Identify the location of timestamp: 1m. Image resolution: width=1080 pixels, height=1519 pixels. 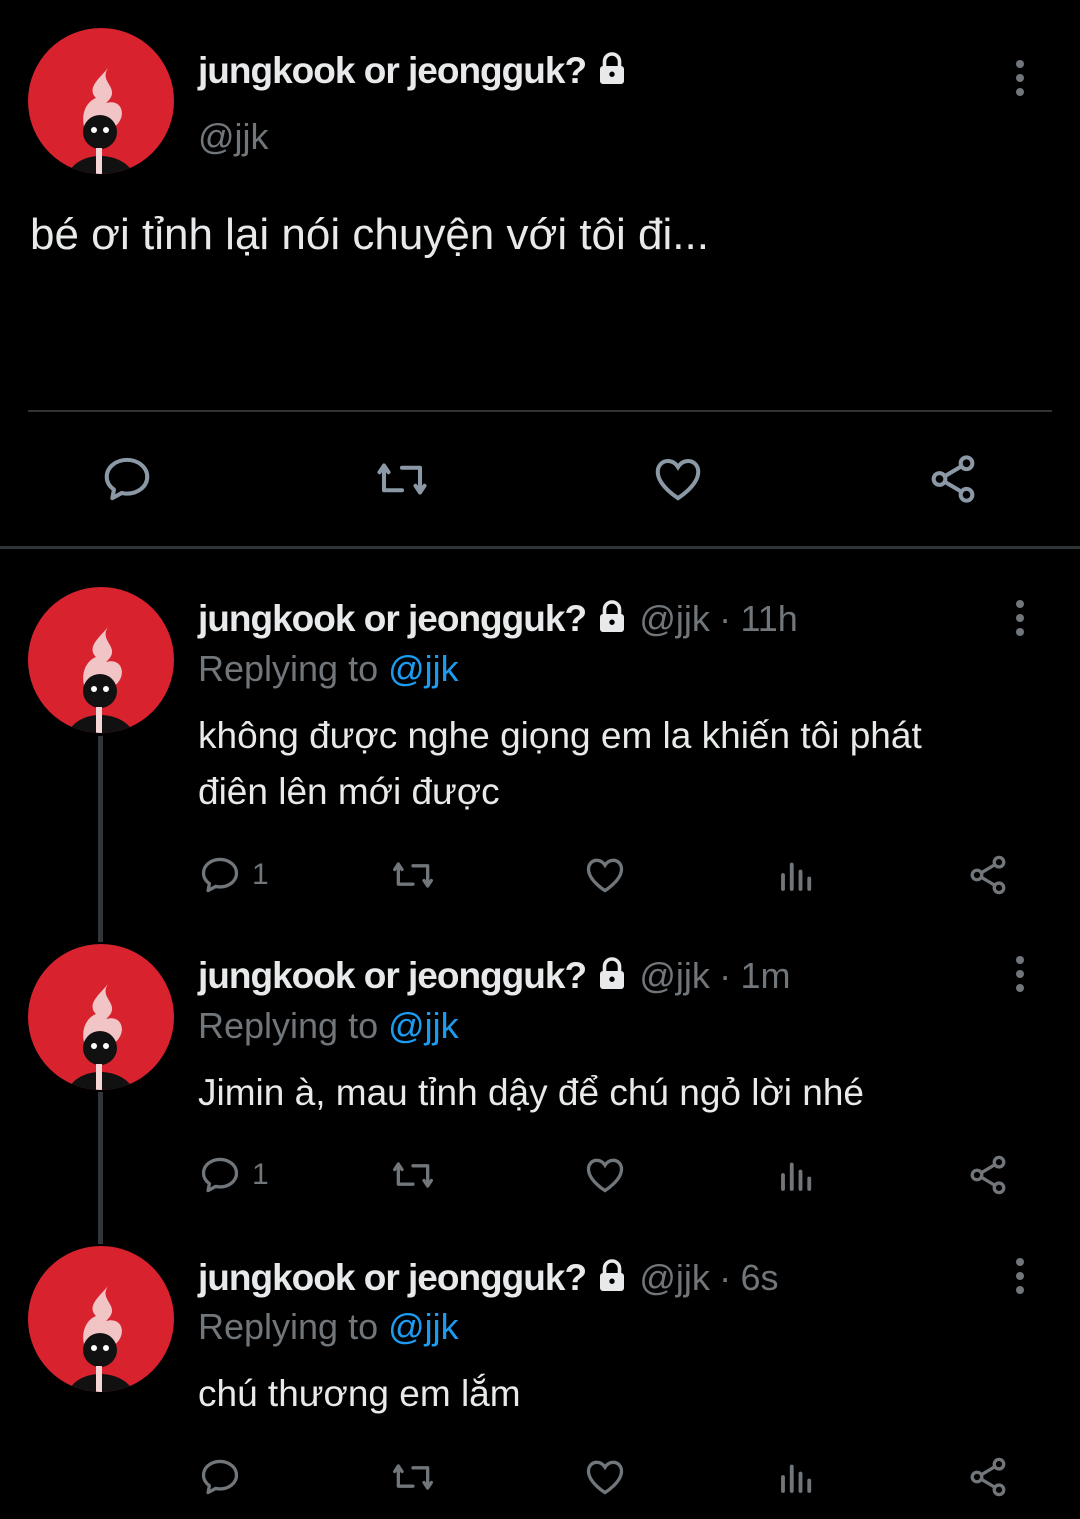
(765, 975).